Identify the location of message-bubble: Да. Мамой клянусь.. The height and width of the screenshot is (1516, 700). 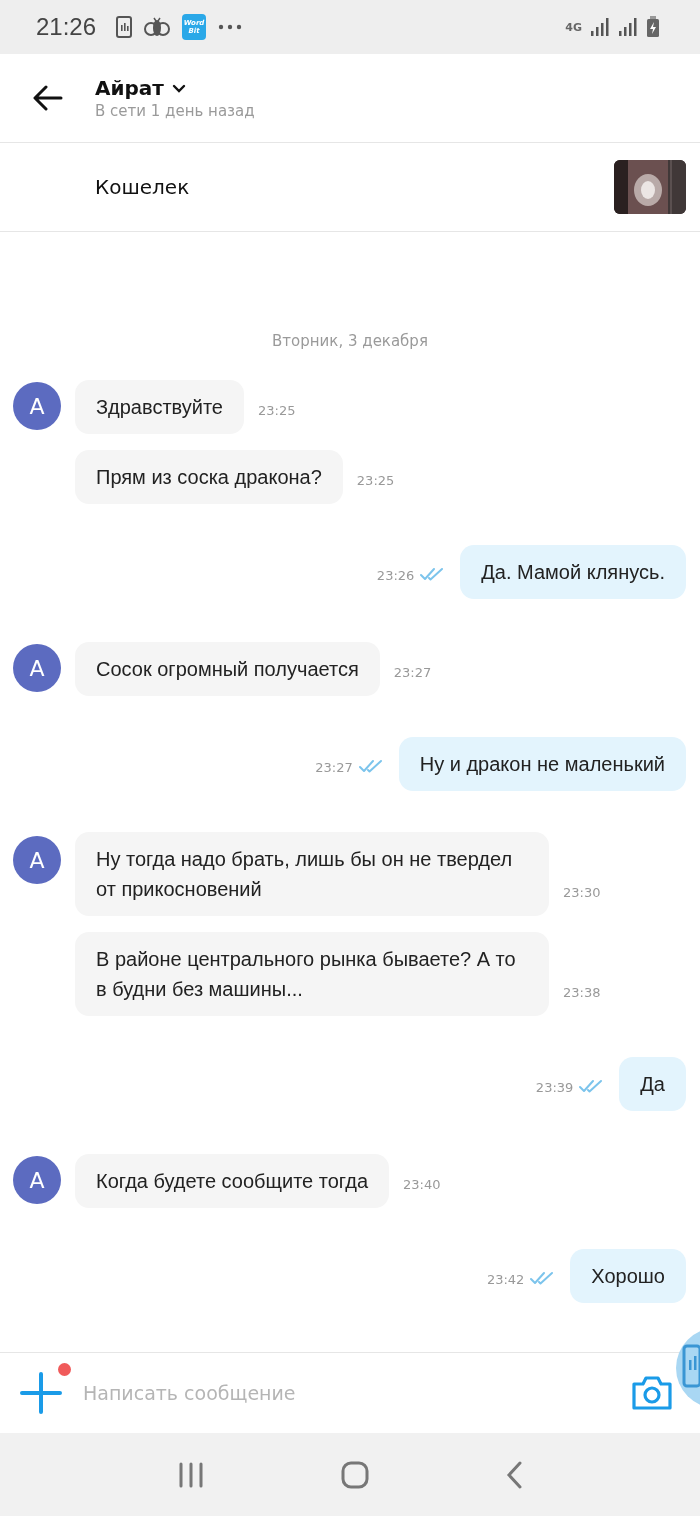
(573, 572).